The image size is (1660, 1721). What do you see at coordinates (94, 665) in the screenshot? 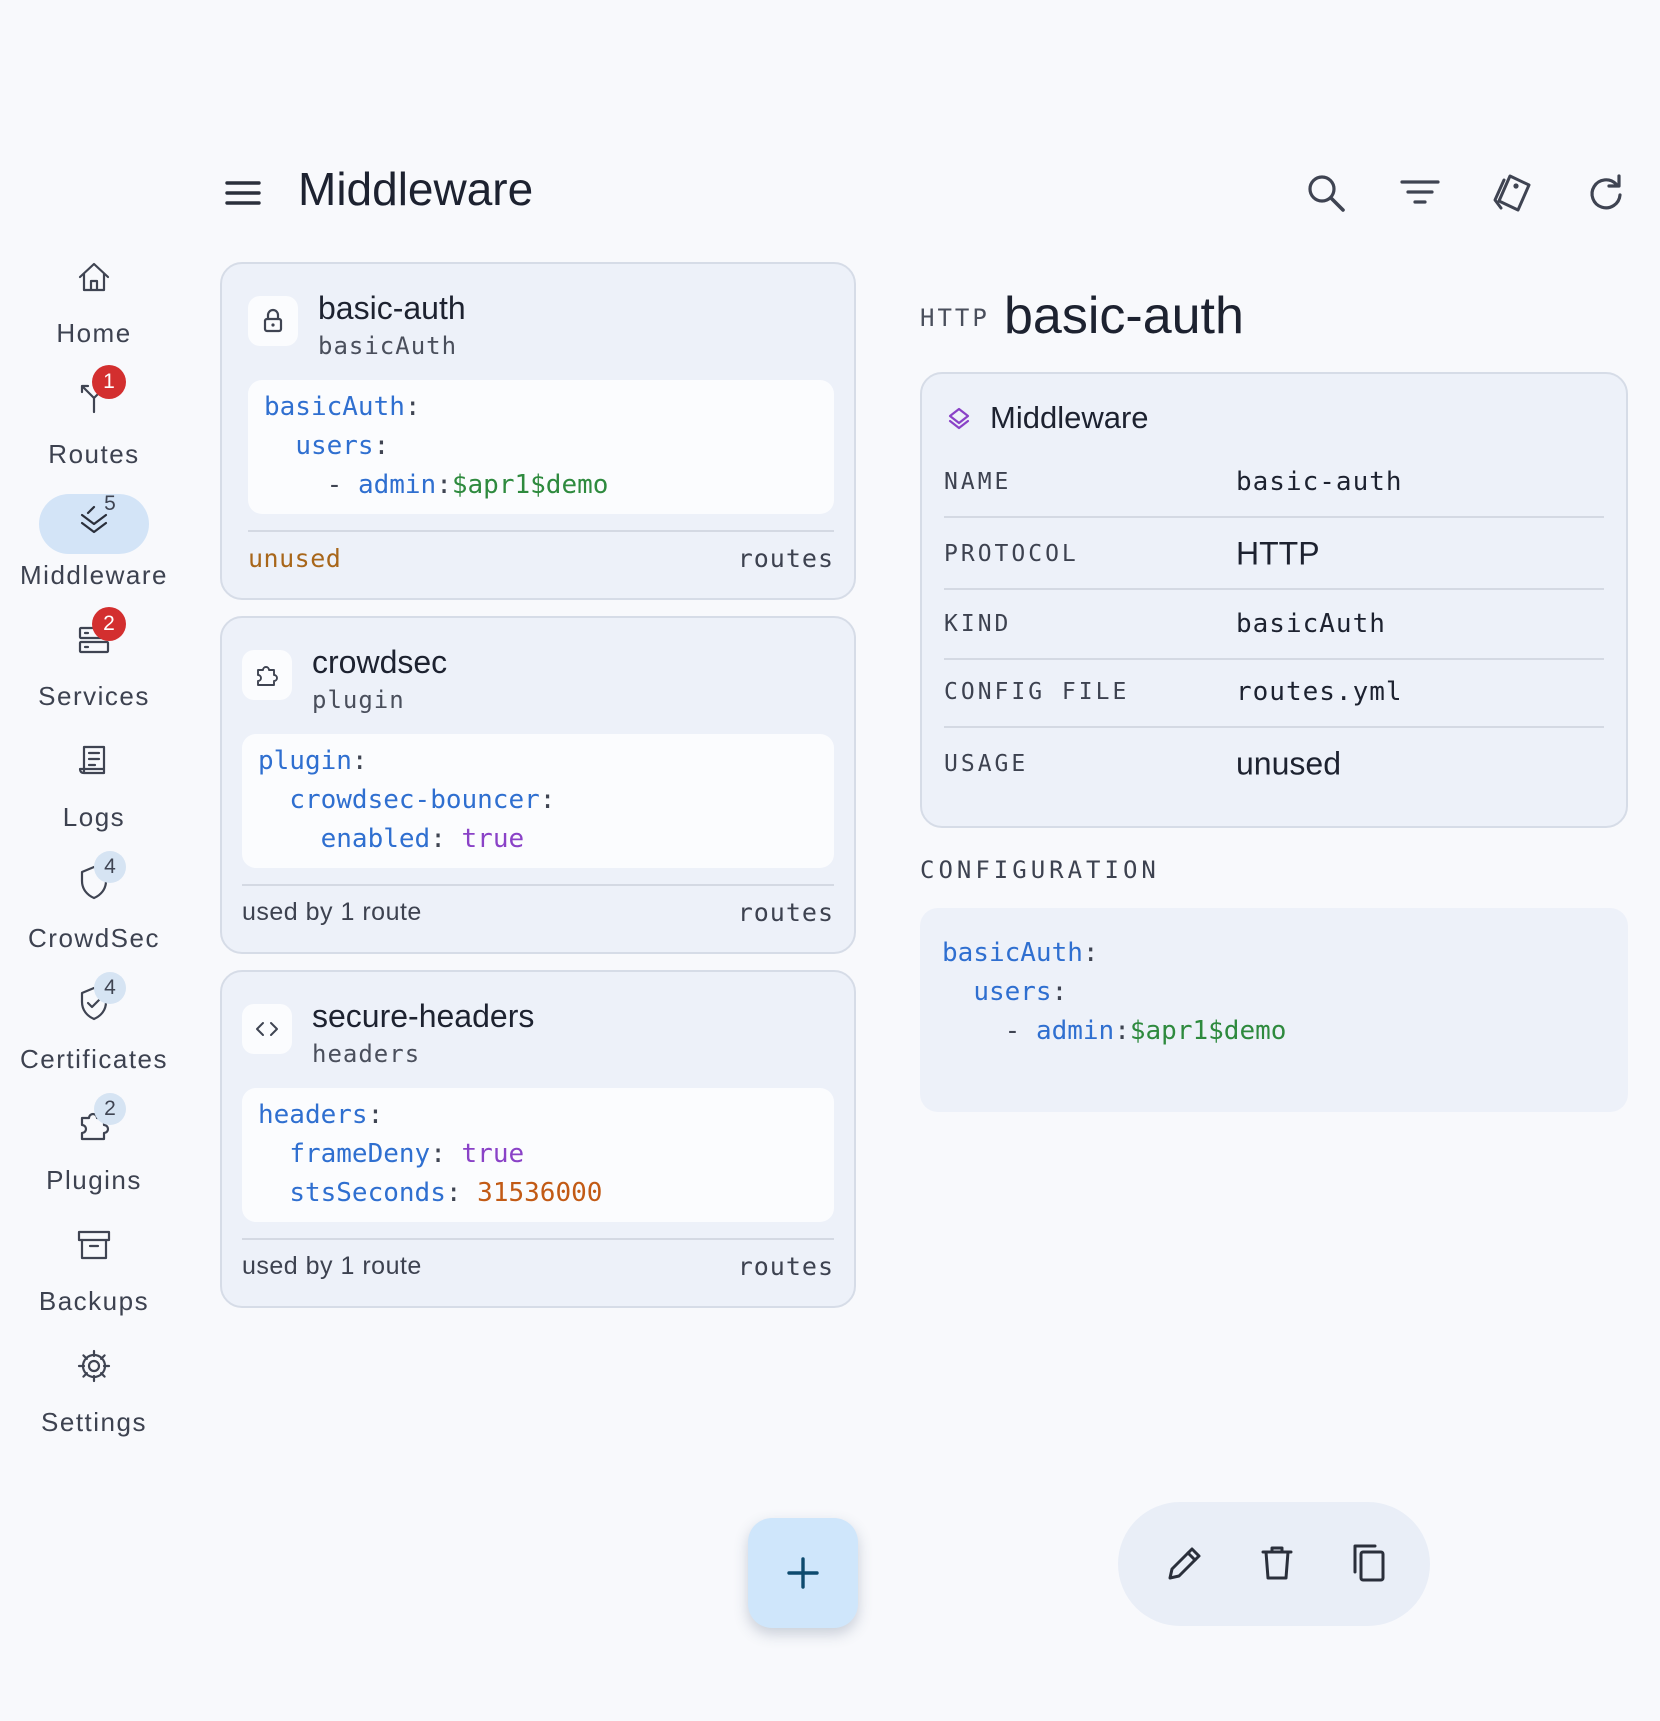
I see `nav-item-services: 2 Services` at bounding box center [94, 665].